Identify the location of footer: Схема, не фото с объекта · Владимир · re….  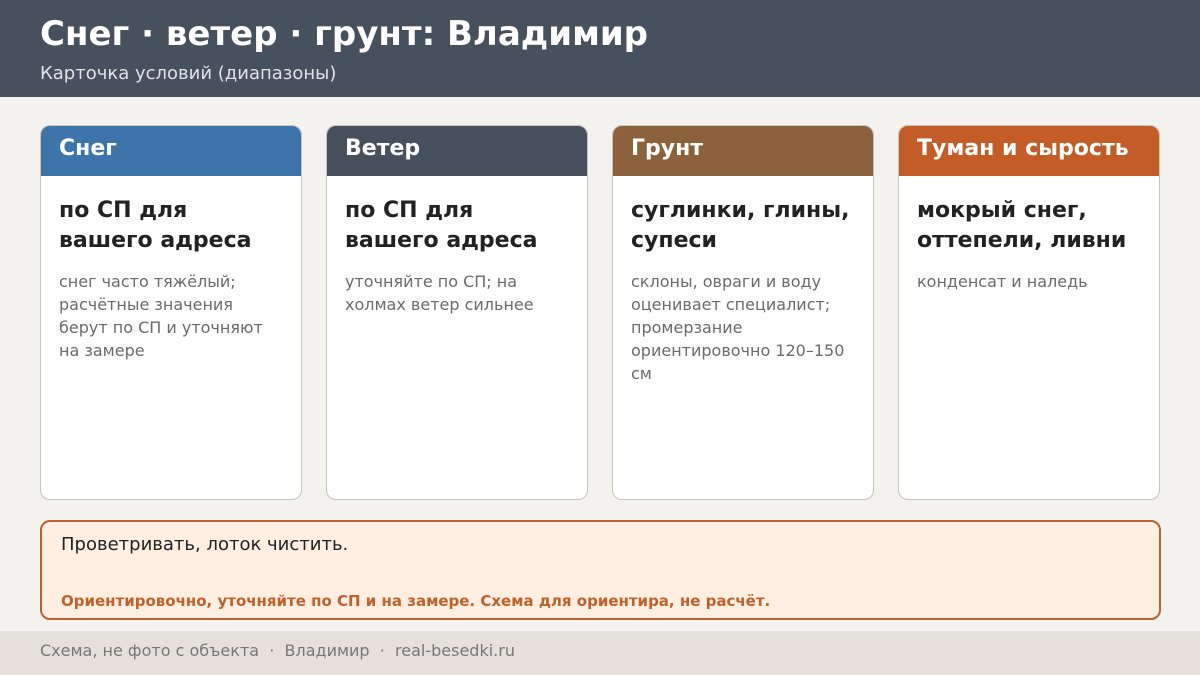
(600, 653).